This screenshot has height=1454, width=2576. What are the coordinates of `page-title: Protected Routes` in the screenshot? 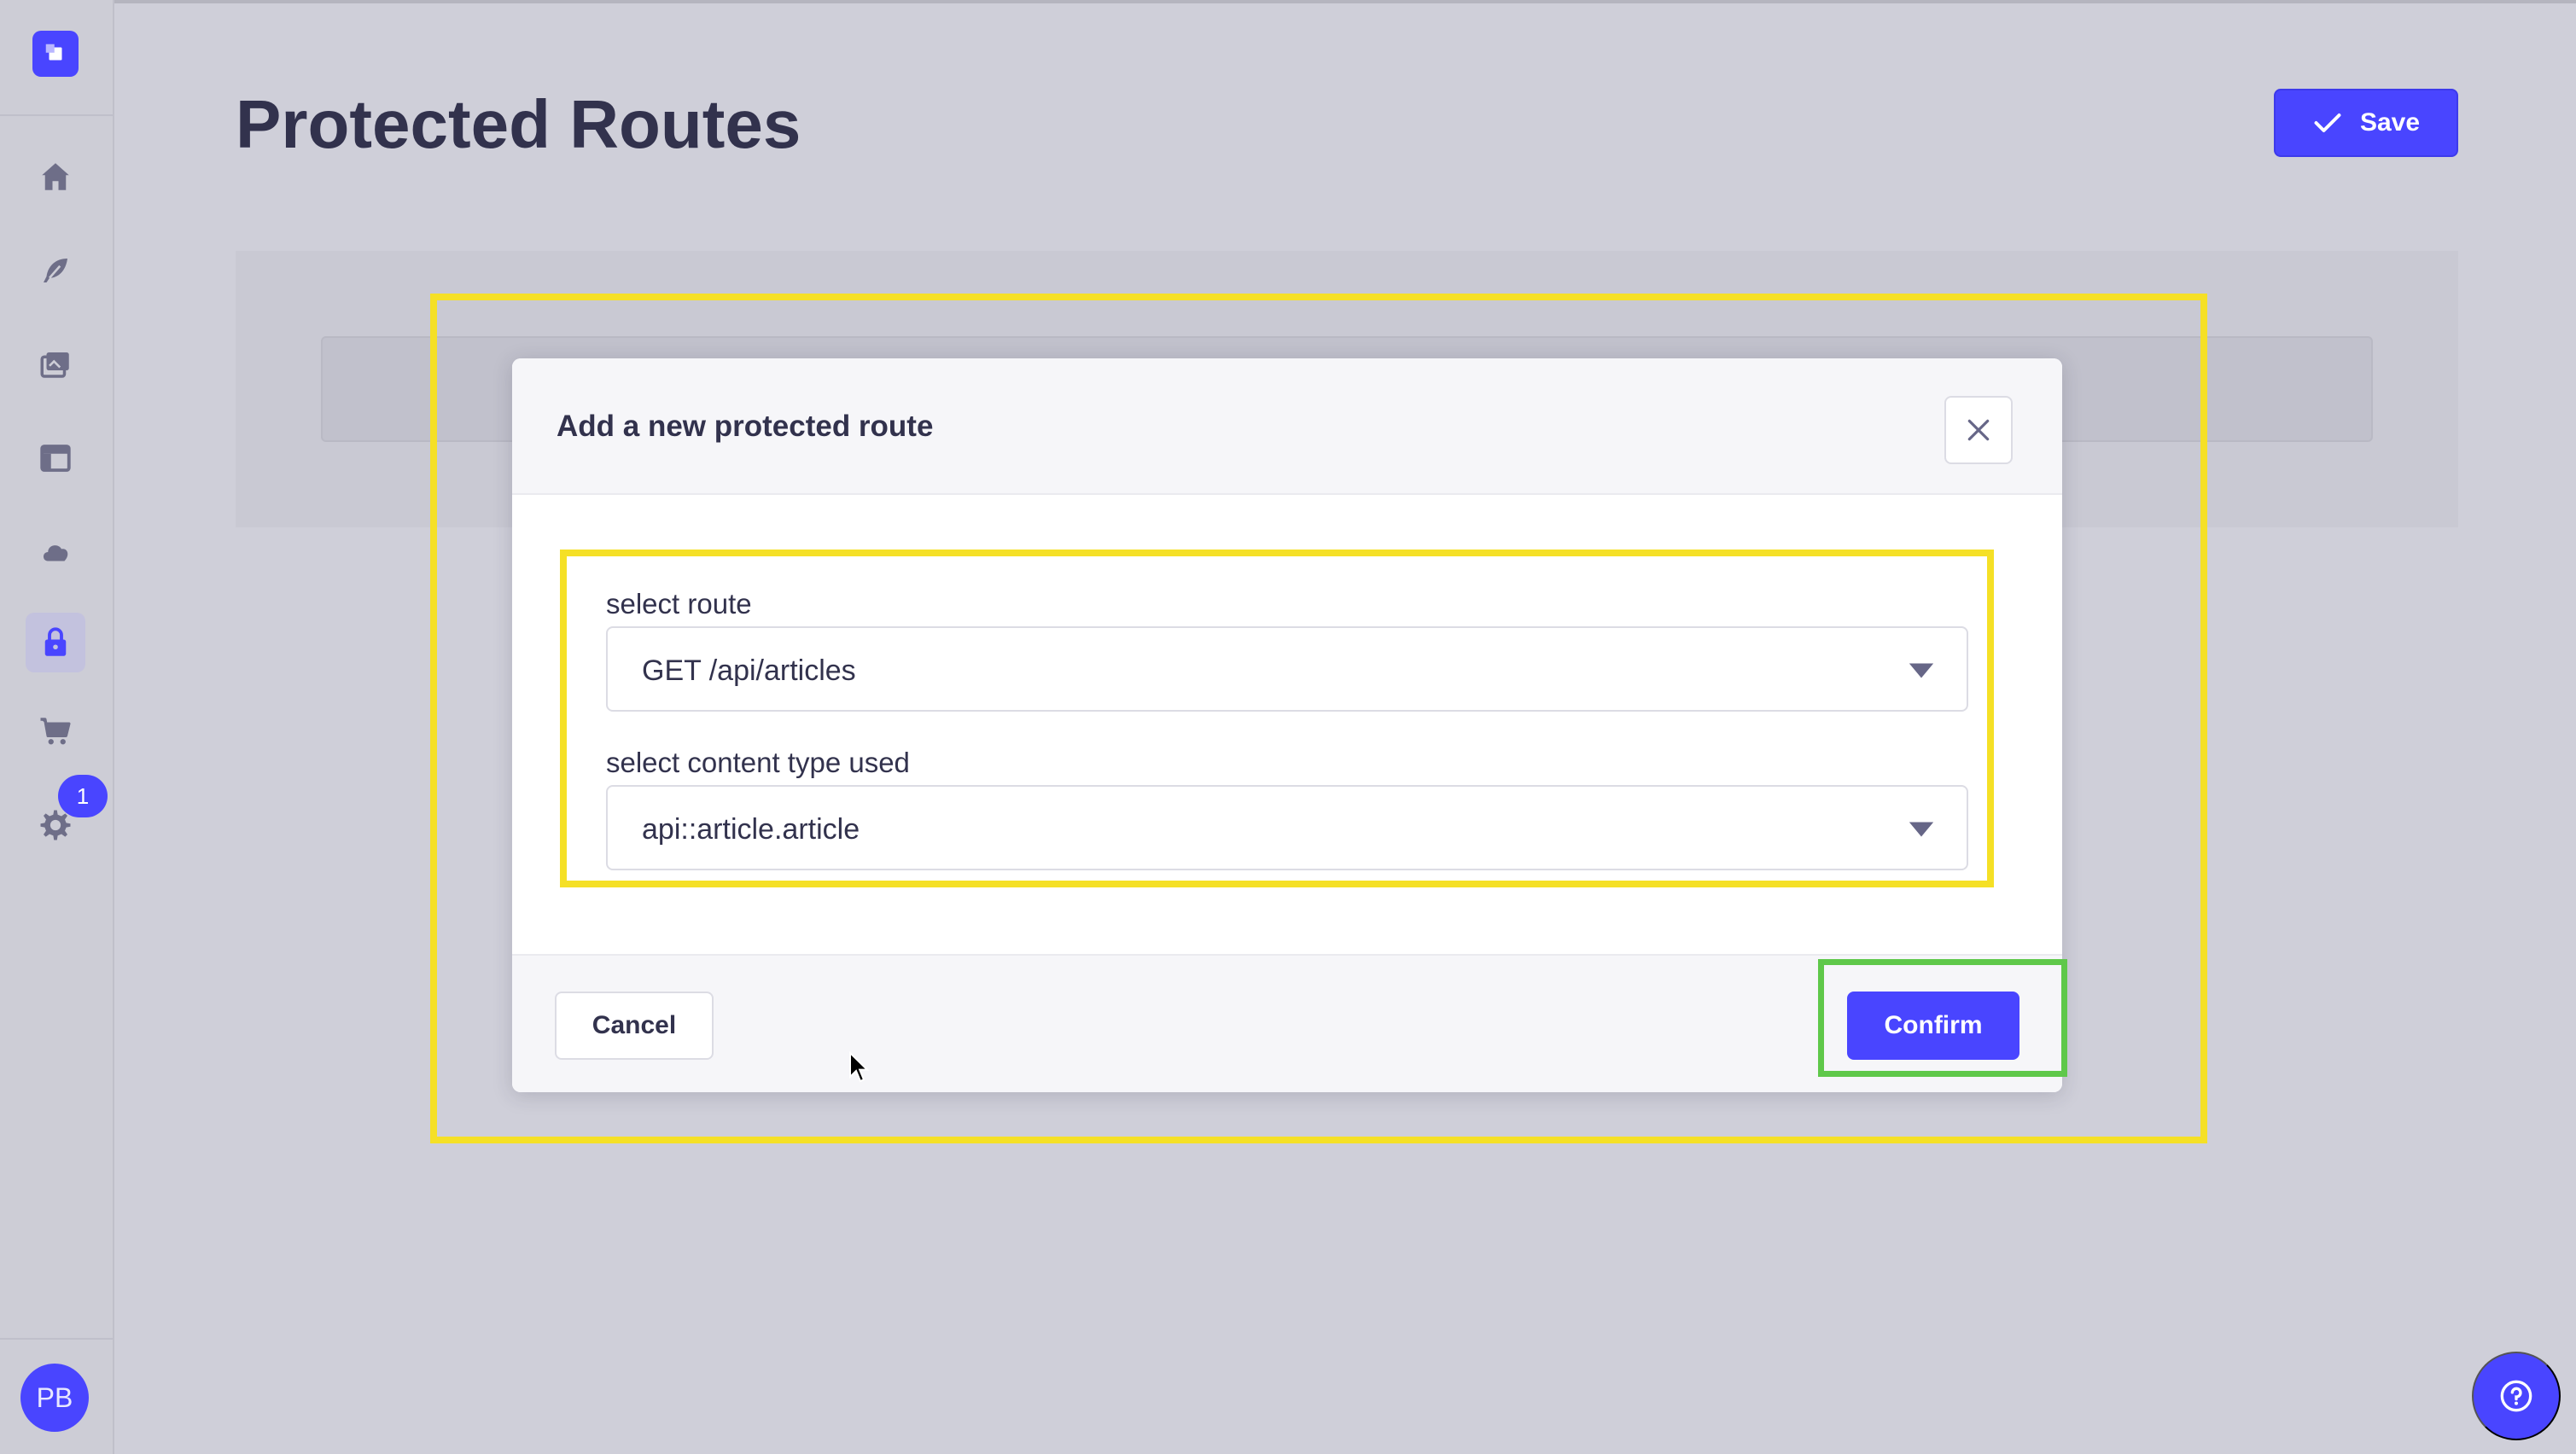 It's located at (518, 124).